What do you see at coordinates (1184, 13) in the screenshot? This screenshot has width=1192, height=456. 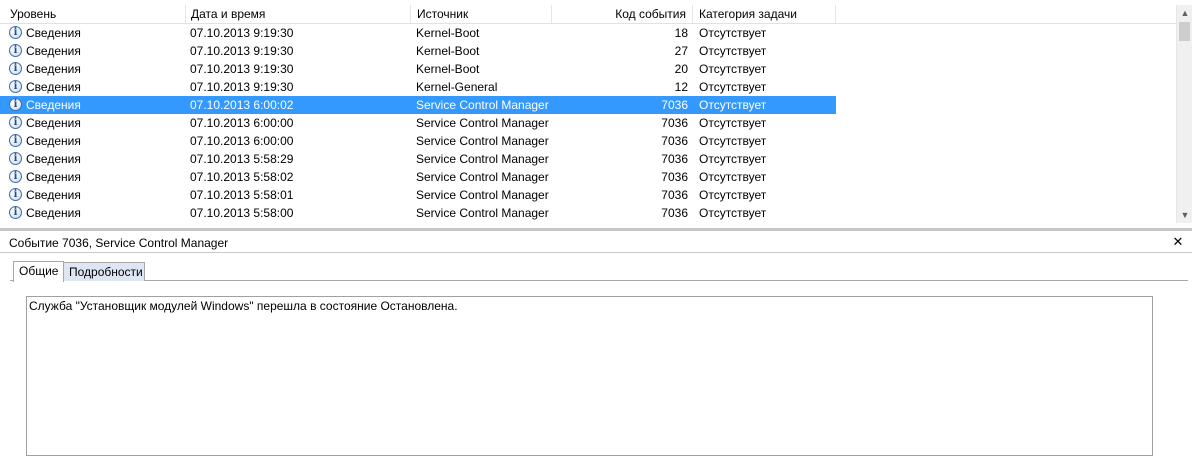 I see `scroll-up-icon: ▲` at bounding box center [1184, 13].